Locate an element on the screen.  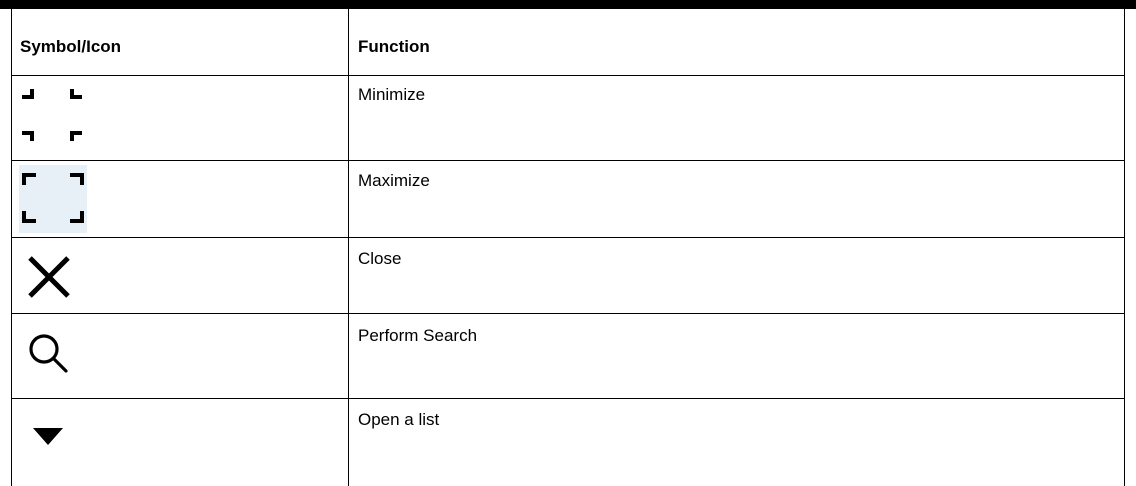
search-icon is located at coordinates (48, 353).